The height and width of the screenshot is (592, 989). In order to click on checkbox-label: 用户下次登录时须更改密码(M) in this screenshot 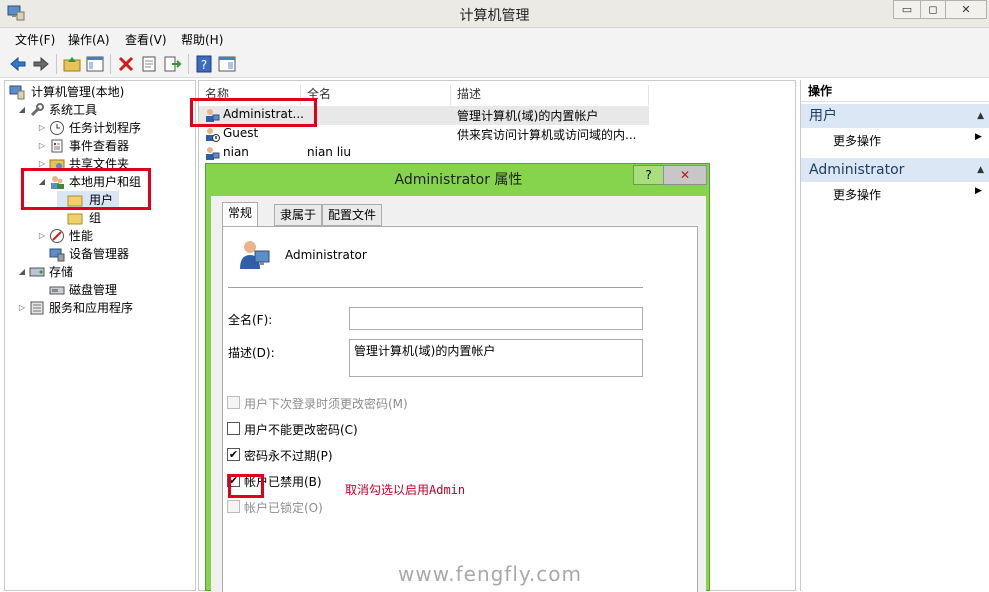, I will do `click(326, 404)`.